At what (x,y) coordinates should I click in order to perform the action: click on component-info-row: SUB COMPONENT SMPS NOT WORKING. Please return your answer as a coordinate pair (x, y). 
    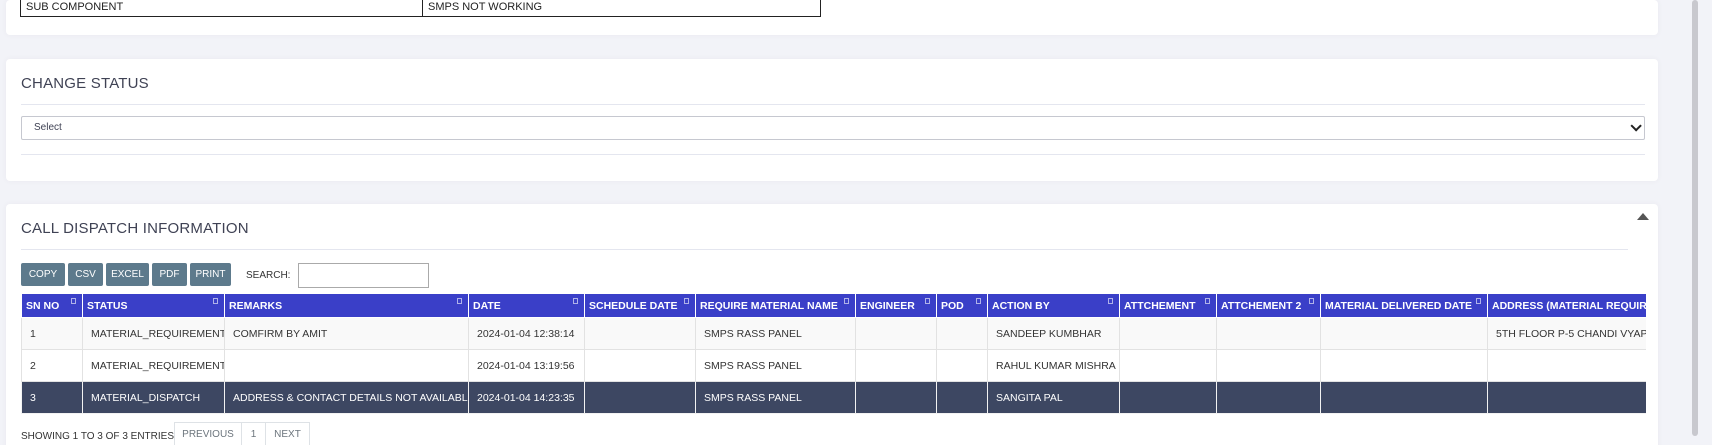
    Looking at the image, I should click on (420, 8).